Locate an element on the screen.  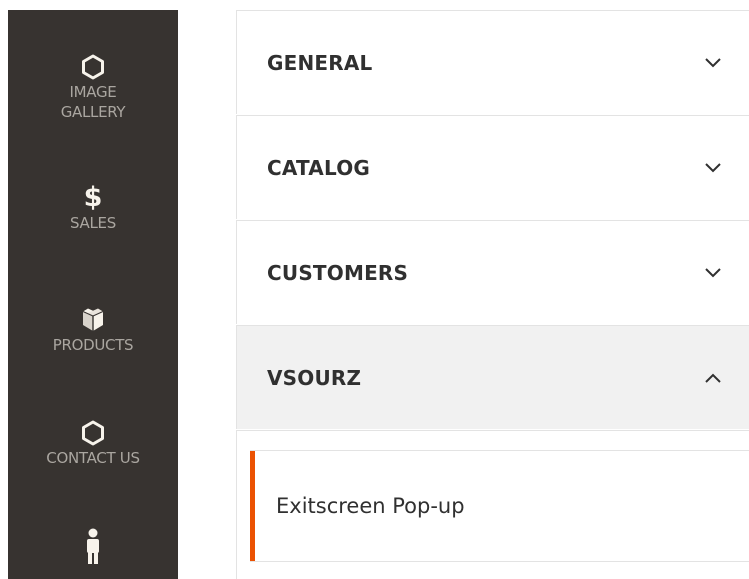
section-vsourz: VSOURZ is located at coordinates (492, 377).